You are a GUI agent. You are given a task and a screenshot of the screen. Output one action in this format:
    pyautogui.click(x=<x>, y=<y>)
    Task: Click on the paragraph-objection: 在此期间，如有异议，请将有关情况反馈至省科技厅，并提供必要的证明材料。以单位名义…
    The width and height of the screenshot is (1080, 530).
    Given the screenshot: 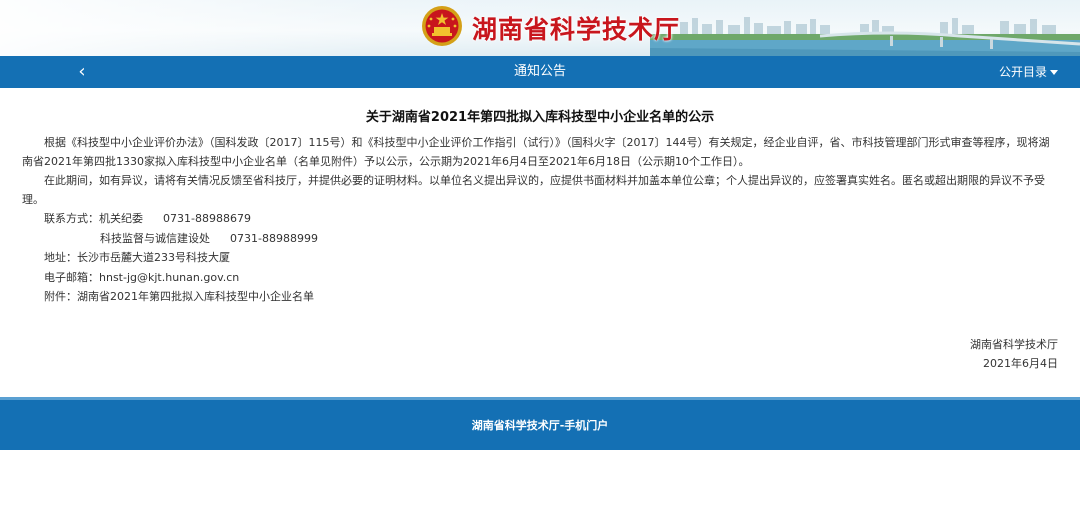 What is the action you would take?
    pyautogui.click(x=533, y=190)
    